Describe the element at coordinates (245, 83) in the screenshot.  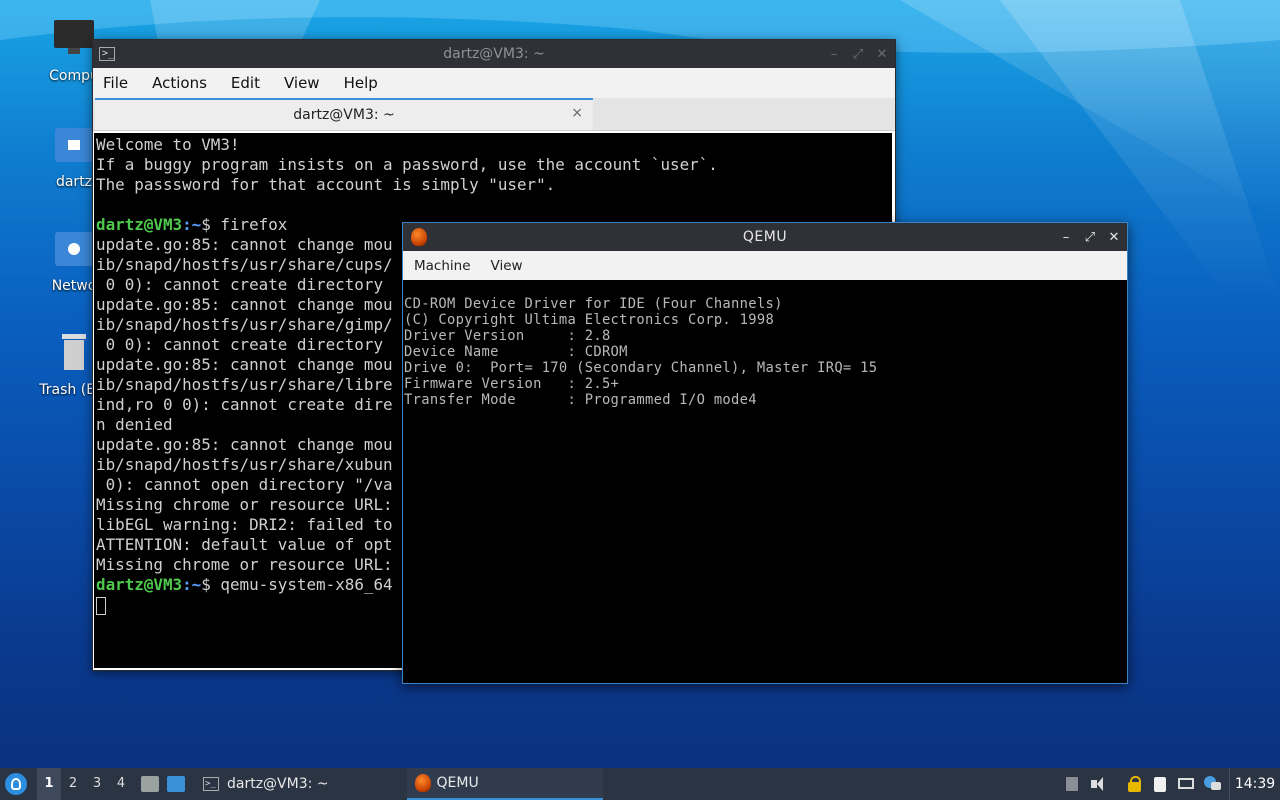
I see `menu-edit: Edit` at that location.